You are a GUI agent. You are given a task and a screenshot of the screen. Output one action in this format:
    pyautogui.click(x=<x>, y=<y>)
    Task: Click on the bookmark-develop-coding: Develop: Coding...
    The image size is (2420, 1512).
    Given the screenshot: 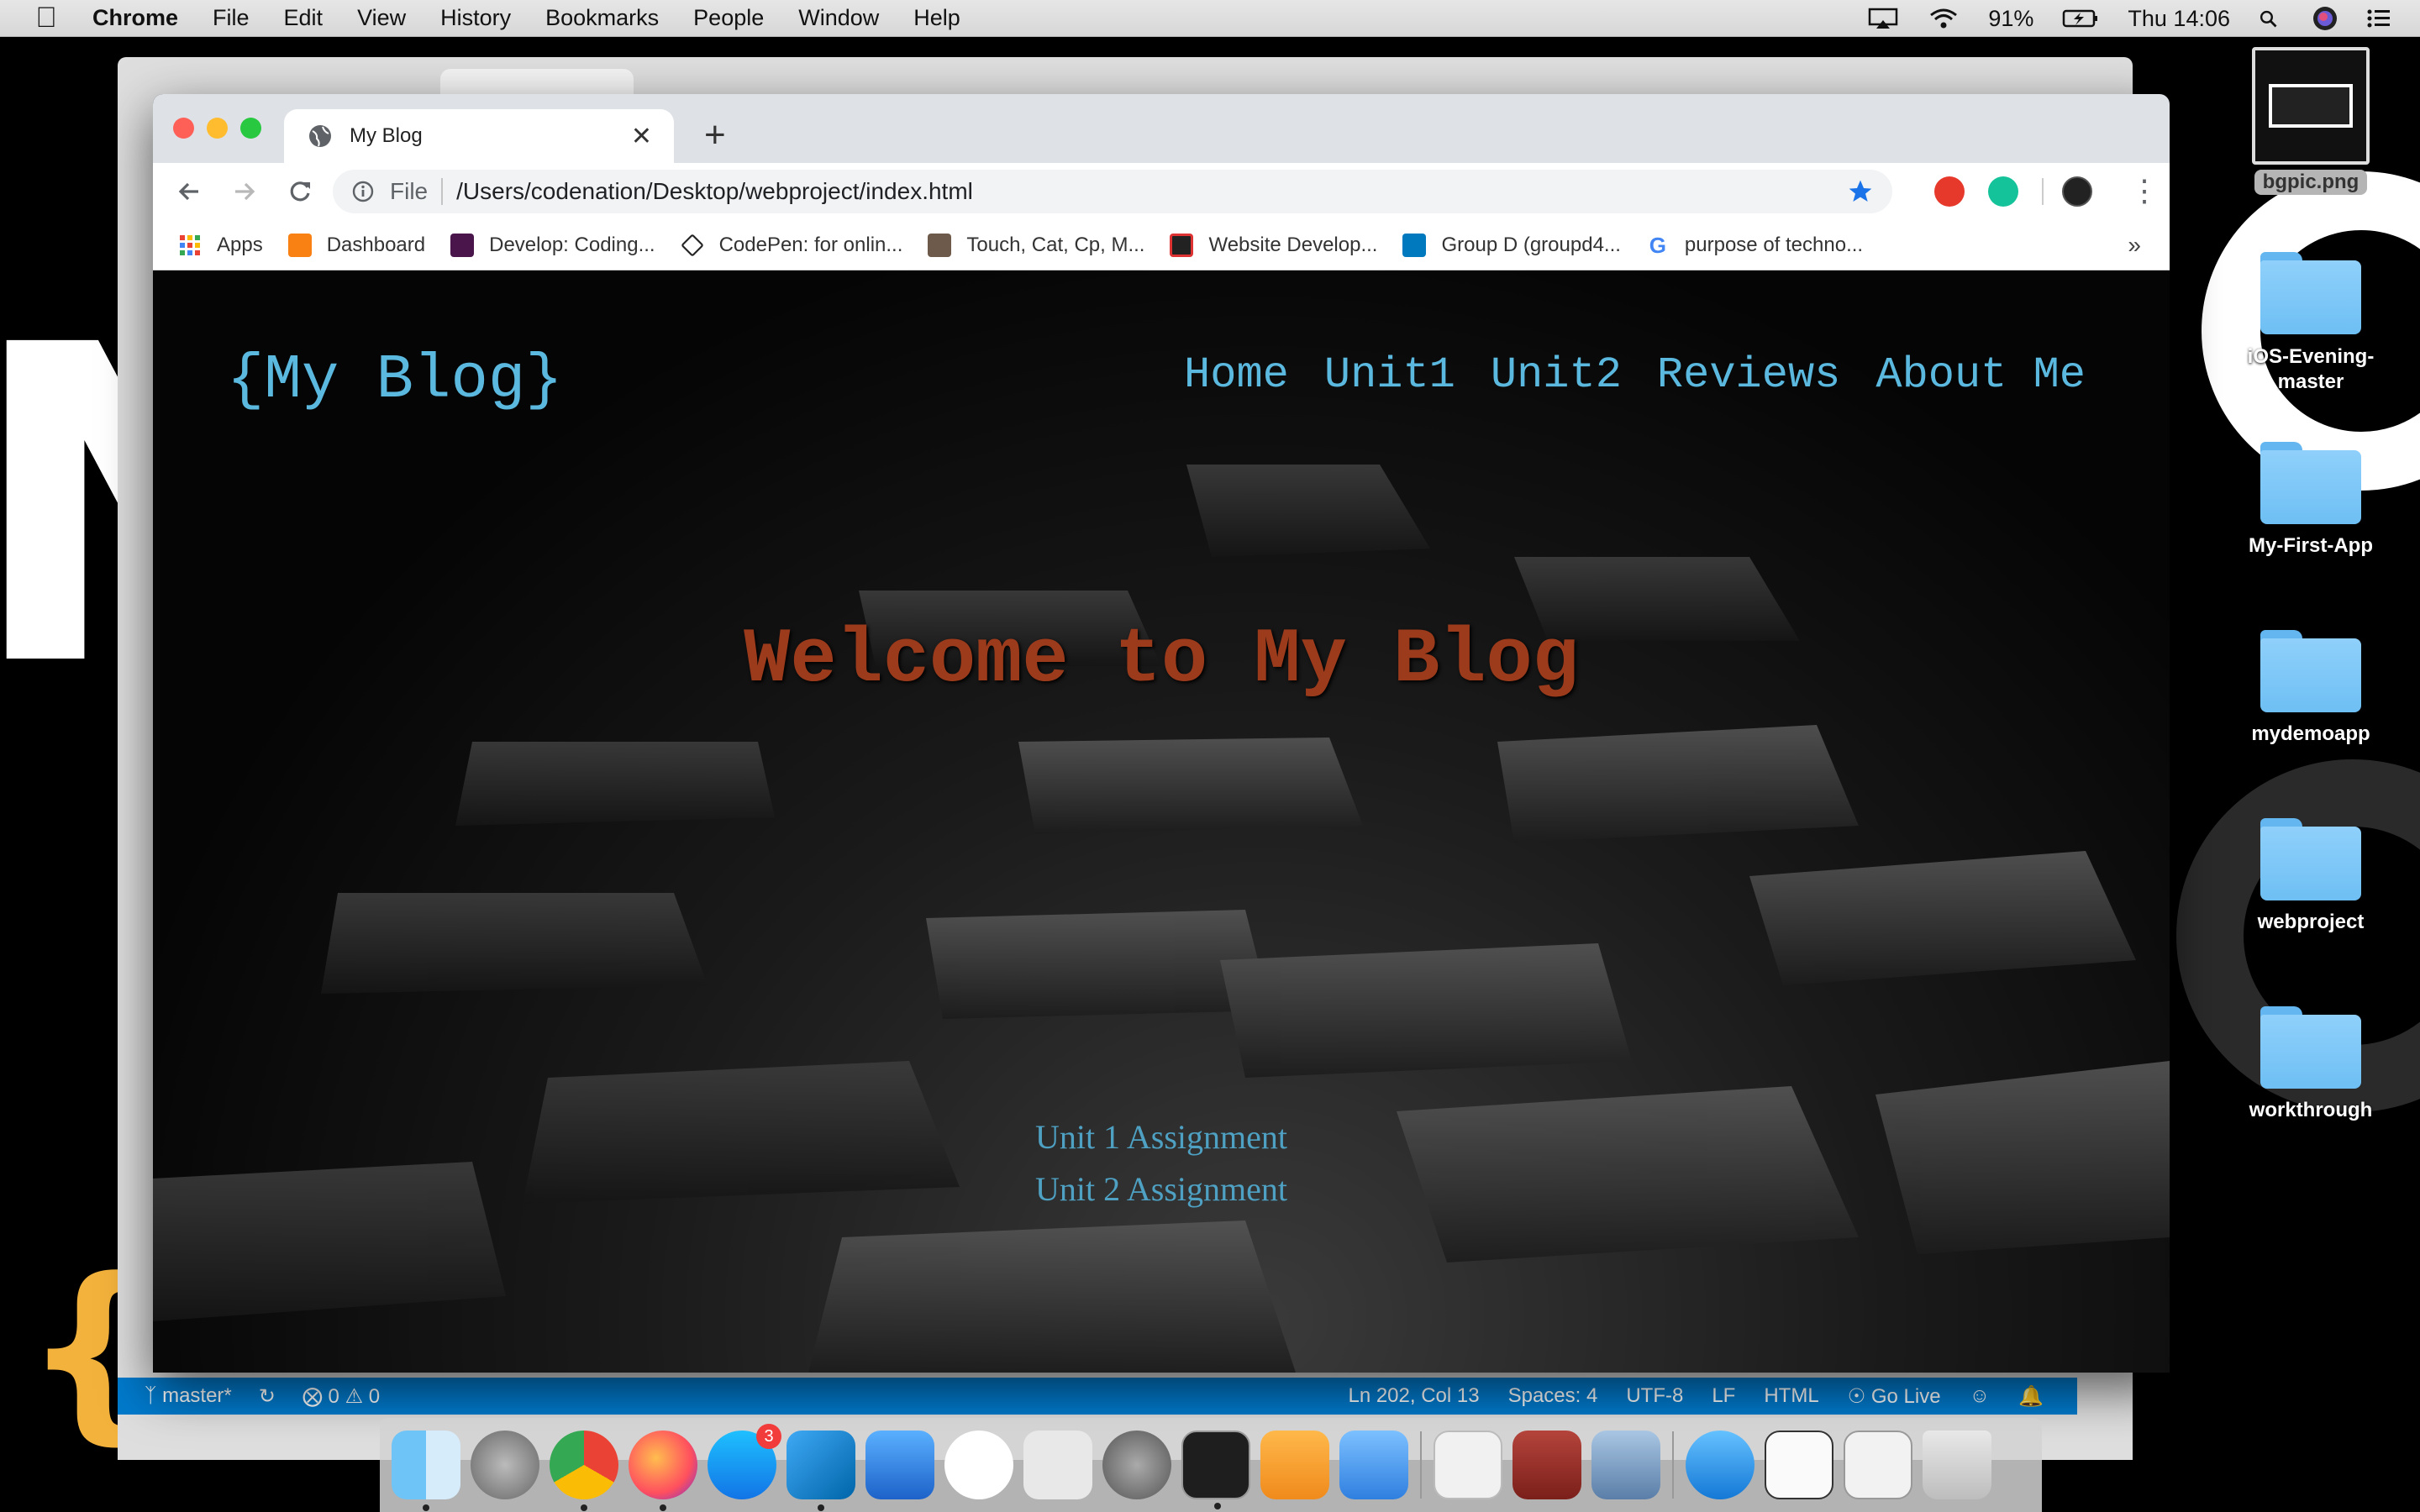 What is the action you would take?
    pyautogui.click(x=552, y=245)
    